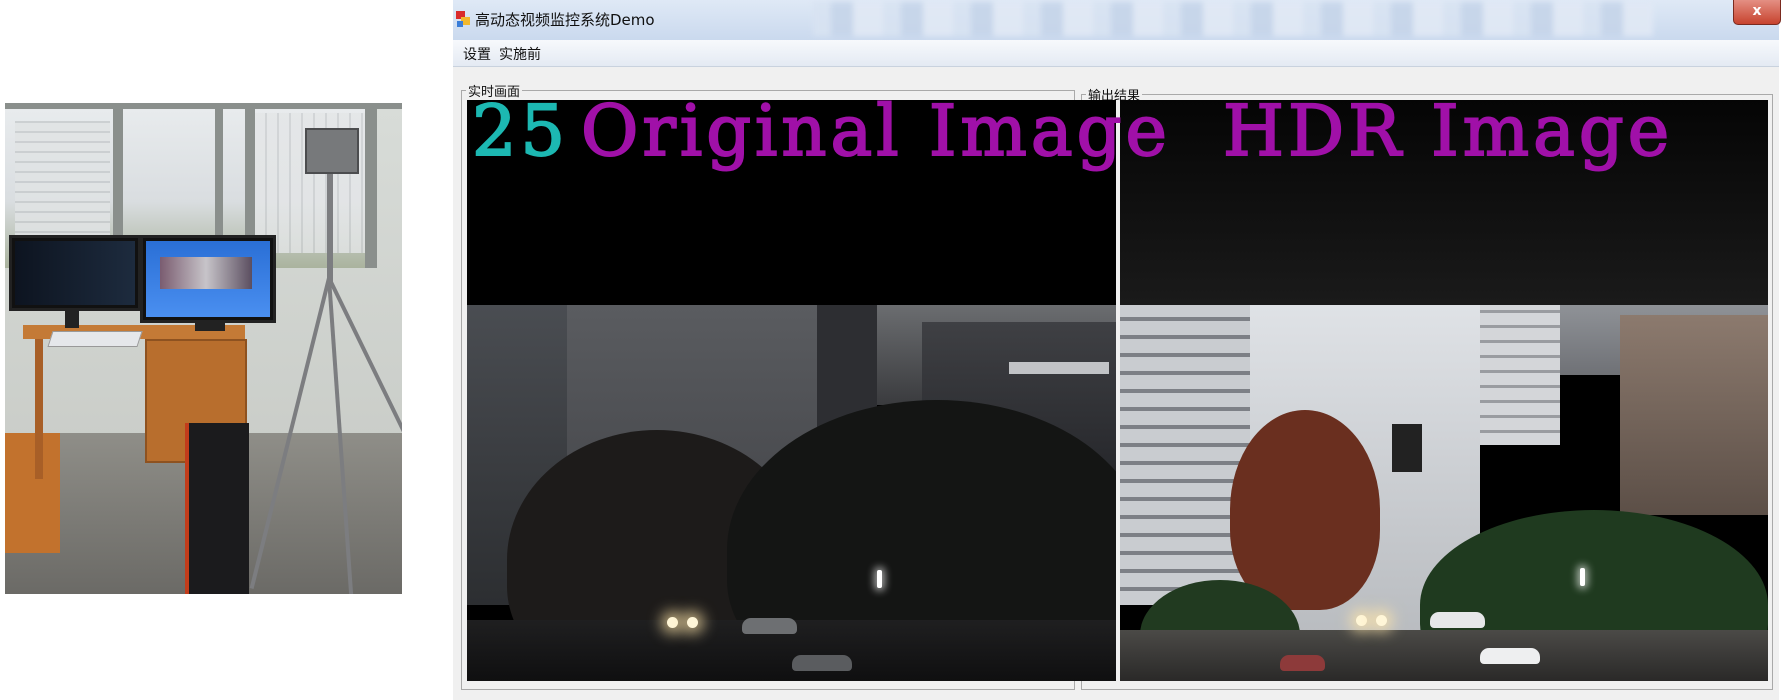 This screenshot has height=700, width=1785. What do you see at coordinates (1305, 510) in the screenshot?
I see `hdr-red-tree` at bounding box center [1305, 510].